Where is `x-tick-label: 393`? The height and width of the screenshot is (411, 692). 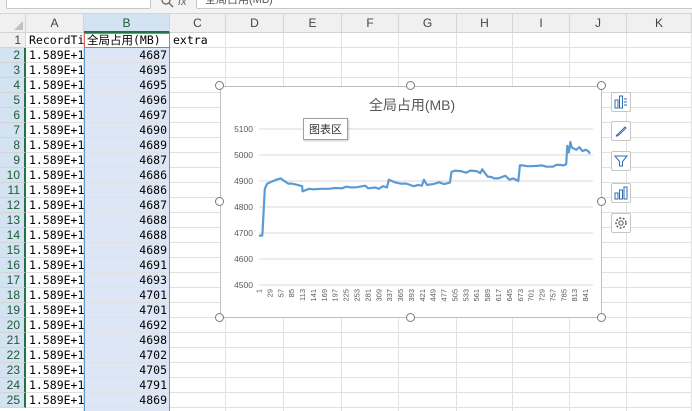
x-tick-label: 393 is located at coordinates (411, 295).